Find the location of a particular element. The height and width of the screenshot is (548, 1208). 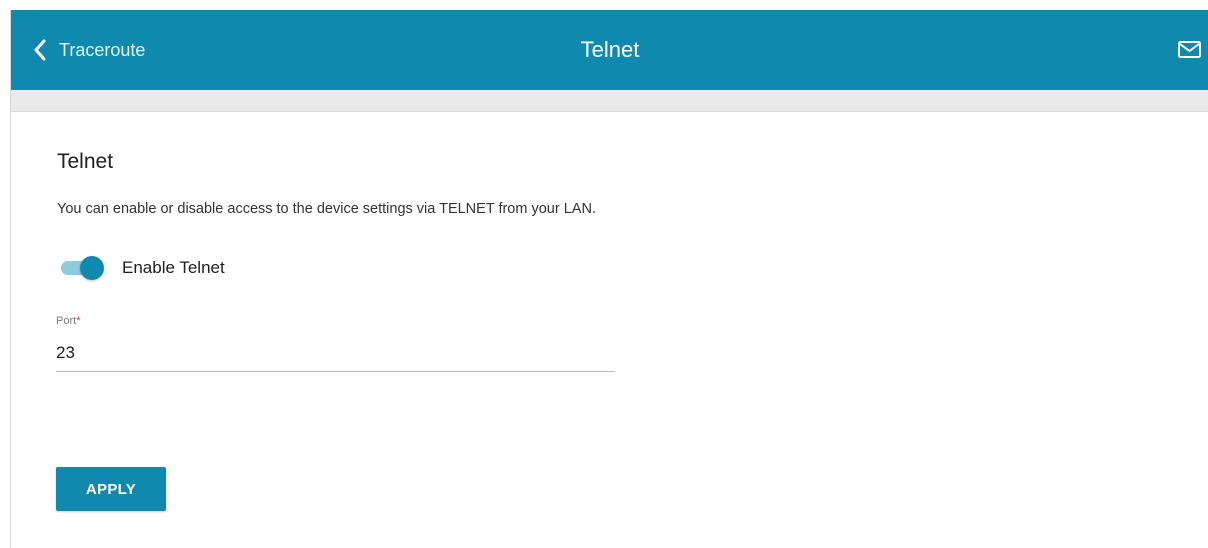

envelope-icon is located at coordinates (1190, 53).